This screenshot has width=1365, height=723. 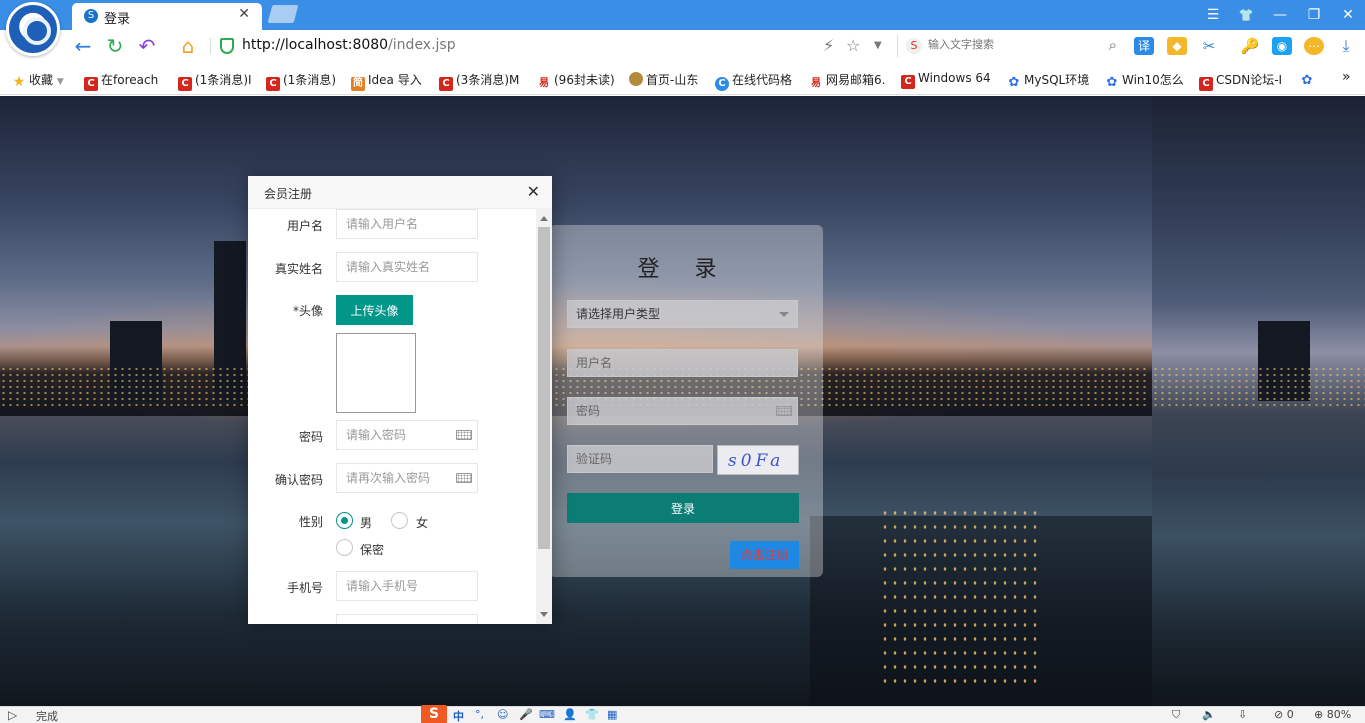 What do you see at coordinates (1213, 15) in the screenshot?
I see `menu-icon: ☰` at bounding box center [1213, 15].